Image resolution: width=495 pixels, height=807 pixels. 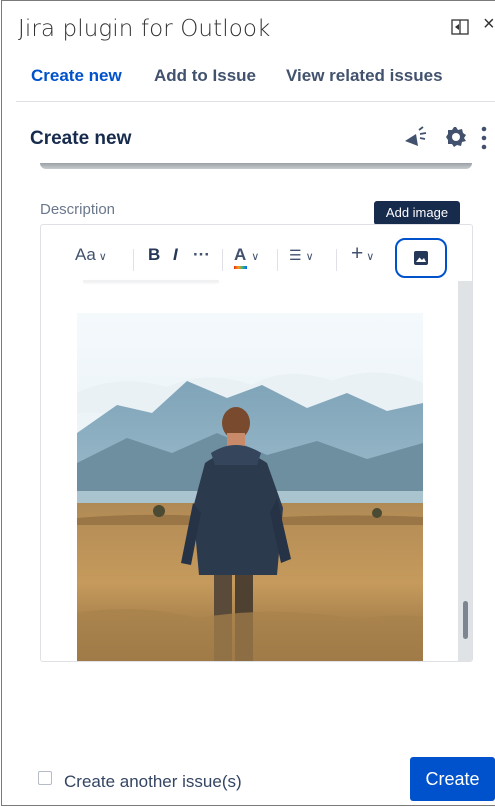 What do you see at coordinates (78, 209) in the screenshot?
I see `description-label: Description` at bounding box center [78, 209].